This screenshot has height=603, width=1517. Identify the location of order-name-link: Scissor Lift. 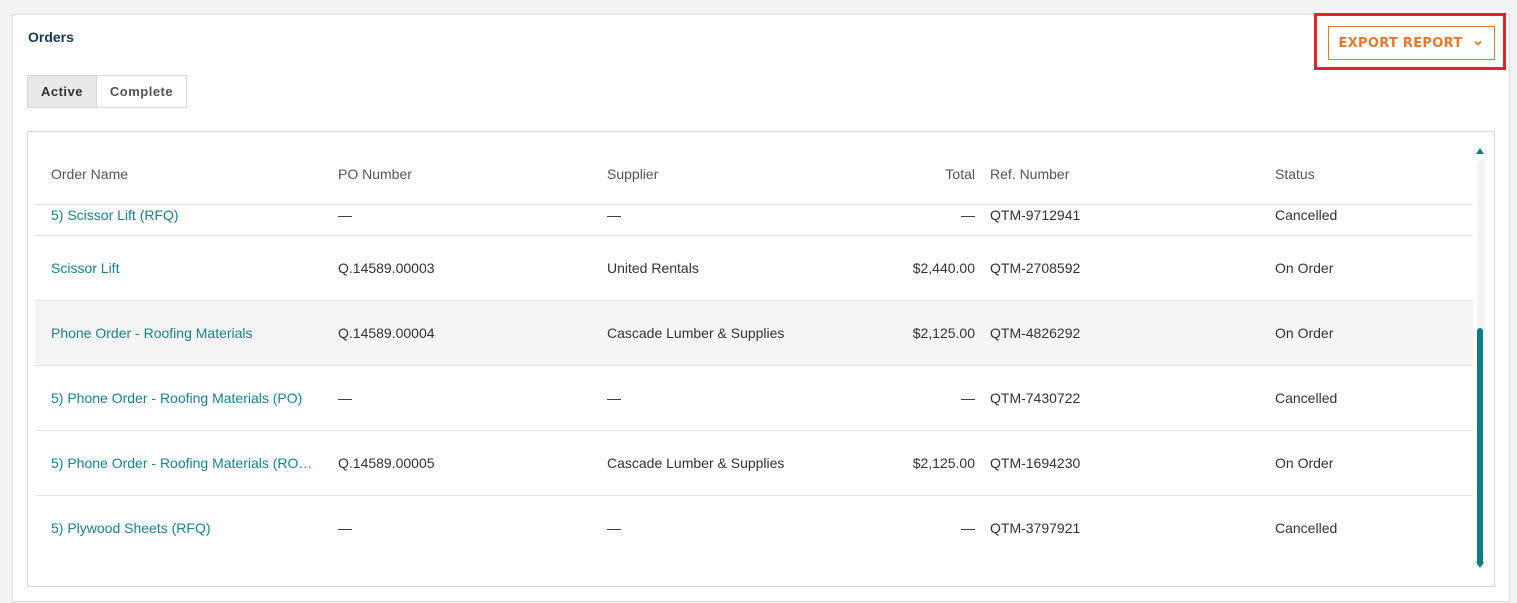
(187, 268).